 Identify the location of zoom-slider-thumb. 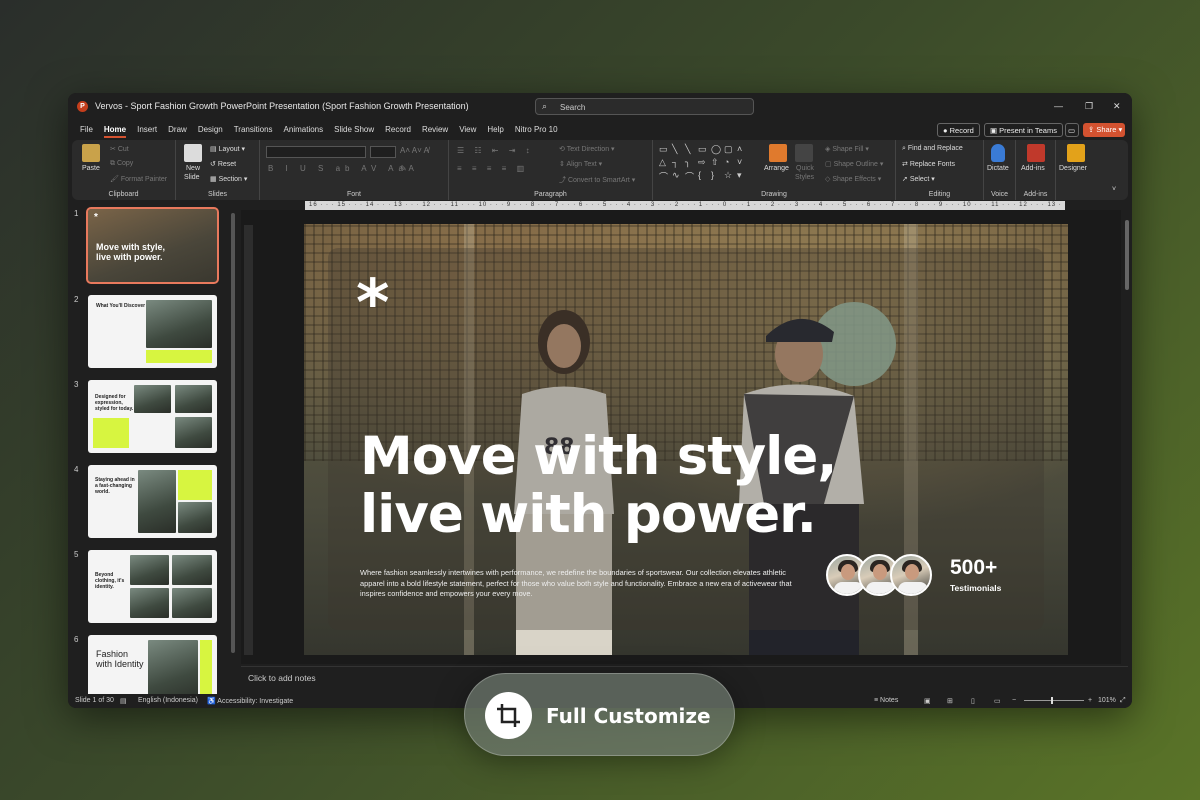
(1052, 700).